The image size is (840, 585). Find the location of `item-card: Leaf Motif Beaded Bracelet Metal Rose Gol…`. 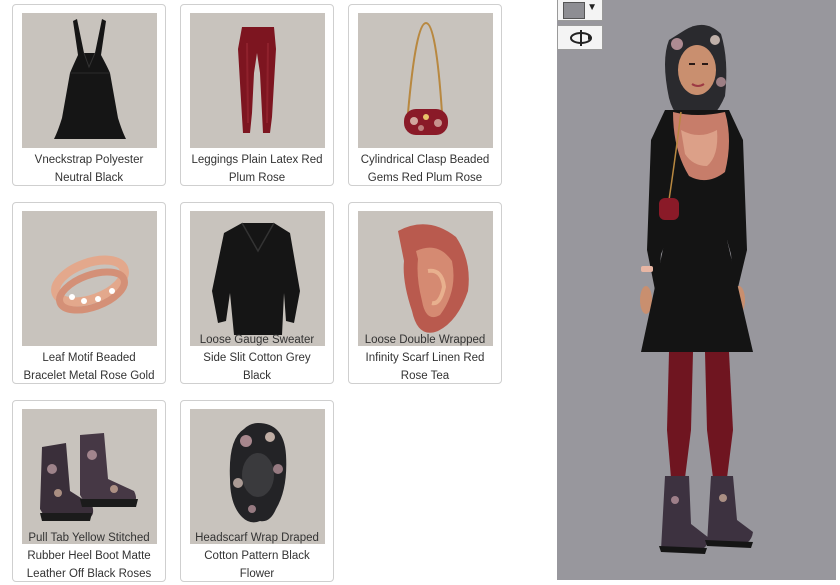

item-card: Leaf Motif Beaded Bracelet Metal Rose Gol… is located at coordinates (89, 293).